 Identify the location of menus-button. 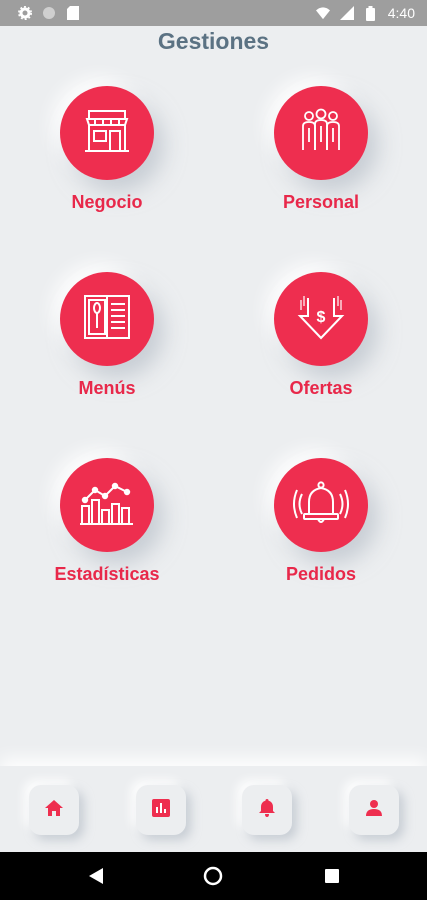
(107, 319).